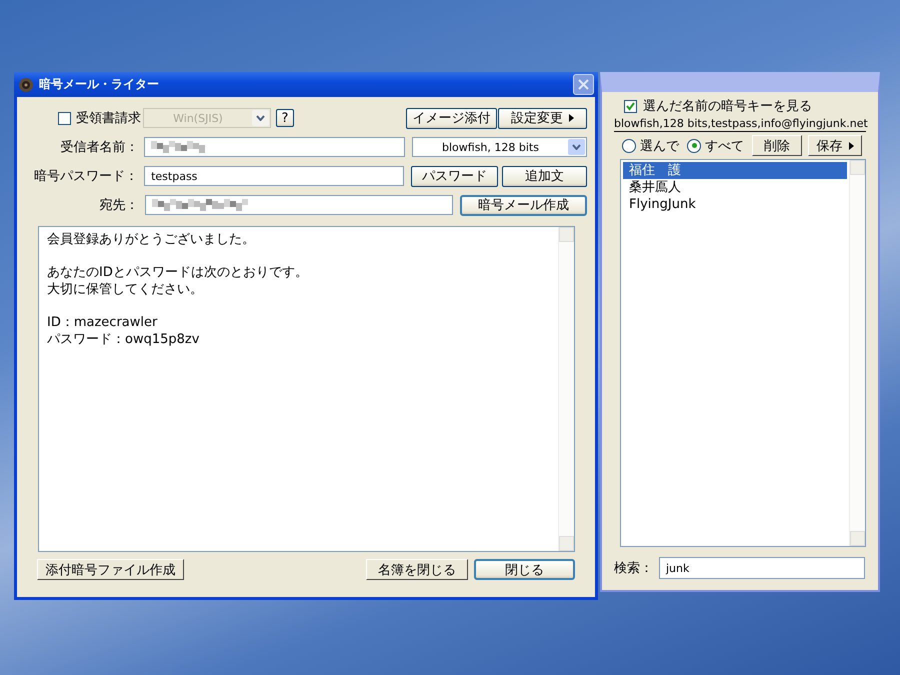 This screenshot has height=675, width=900. Describe the element at coordinates (102, 322) in the screenshot. I see `body-text-line: ID：mazecrawler` at that location.